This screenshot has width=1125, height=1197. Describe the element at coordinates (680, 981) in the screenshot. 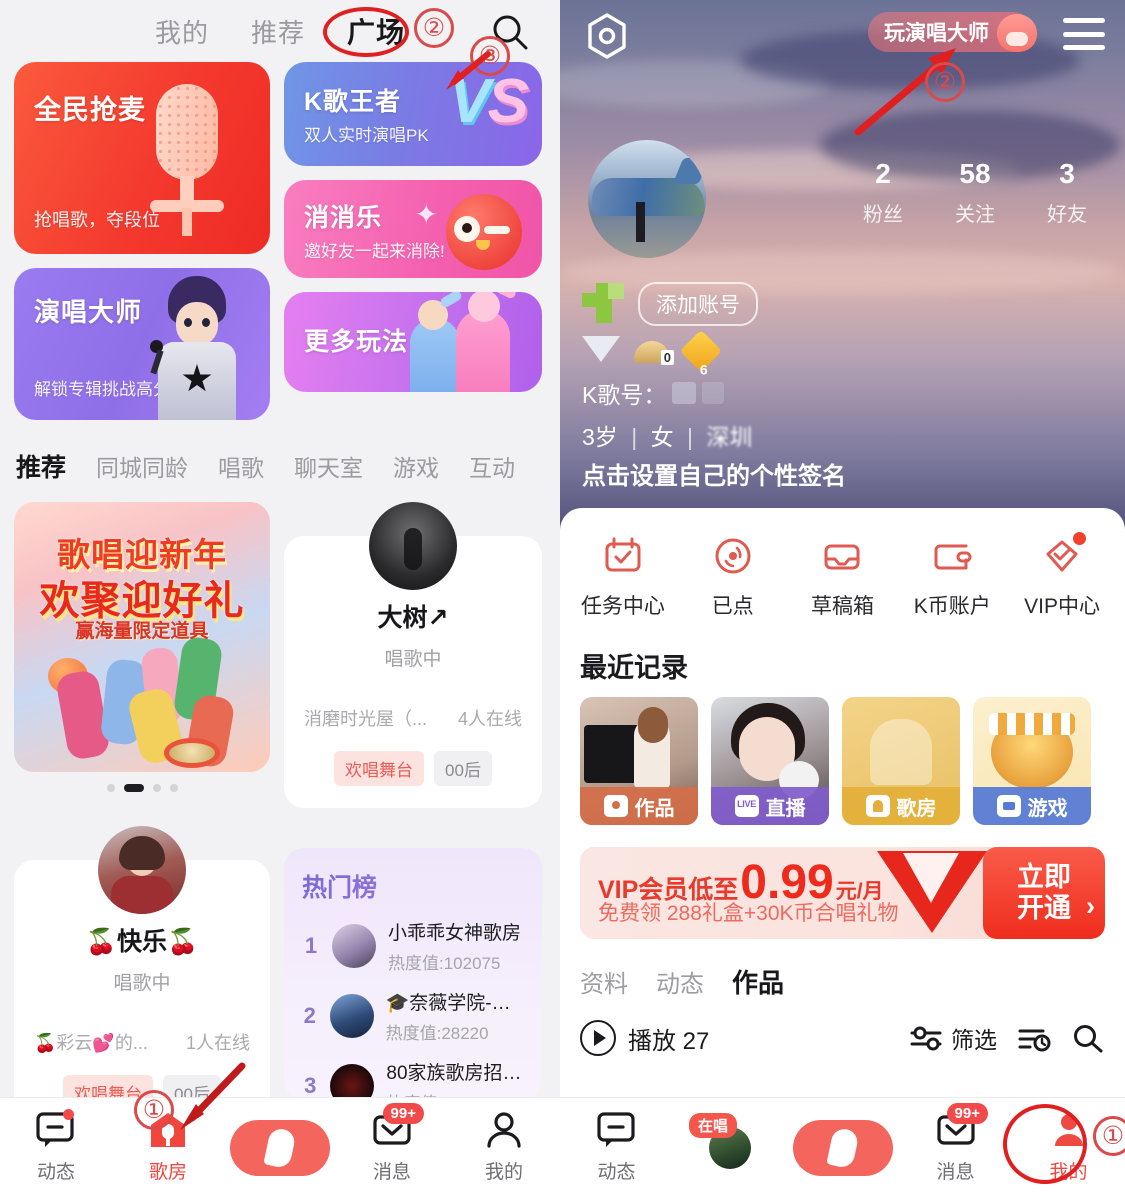

I see `tab-profile-moments: 动态` at that location.